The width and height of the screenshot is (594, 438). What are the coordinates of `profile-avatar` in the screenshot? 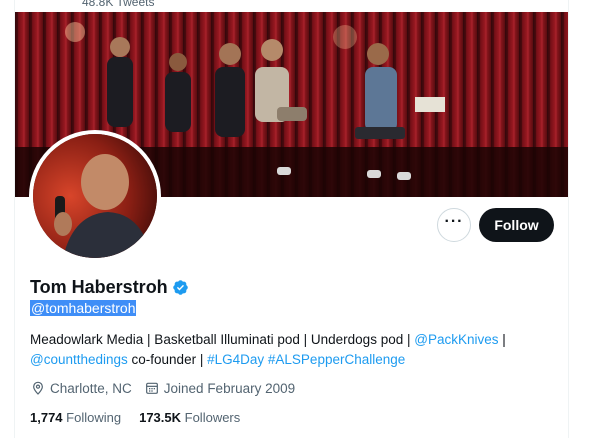 It's located at (95, 196).